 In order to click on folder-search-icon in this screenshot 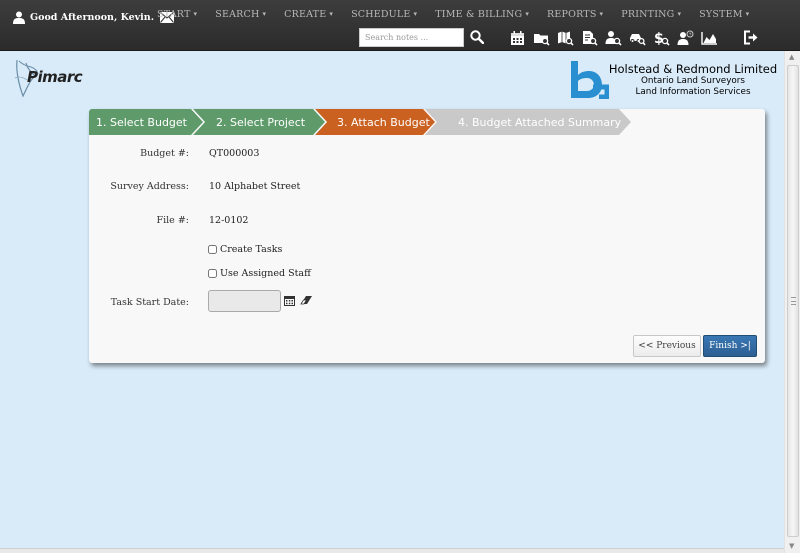, I will do `click(541, 38)`.